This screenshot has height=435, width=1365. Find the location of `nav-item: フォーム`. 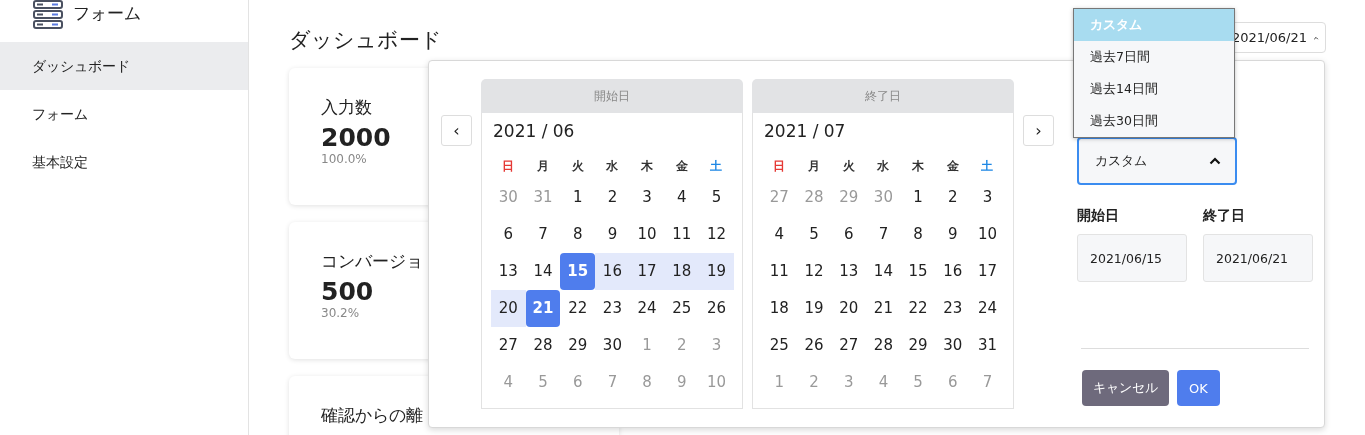

nav-item: フォーム is located at coordinates (124, 114).